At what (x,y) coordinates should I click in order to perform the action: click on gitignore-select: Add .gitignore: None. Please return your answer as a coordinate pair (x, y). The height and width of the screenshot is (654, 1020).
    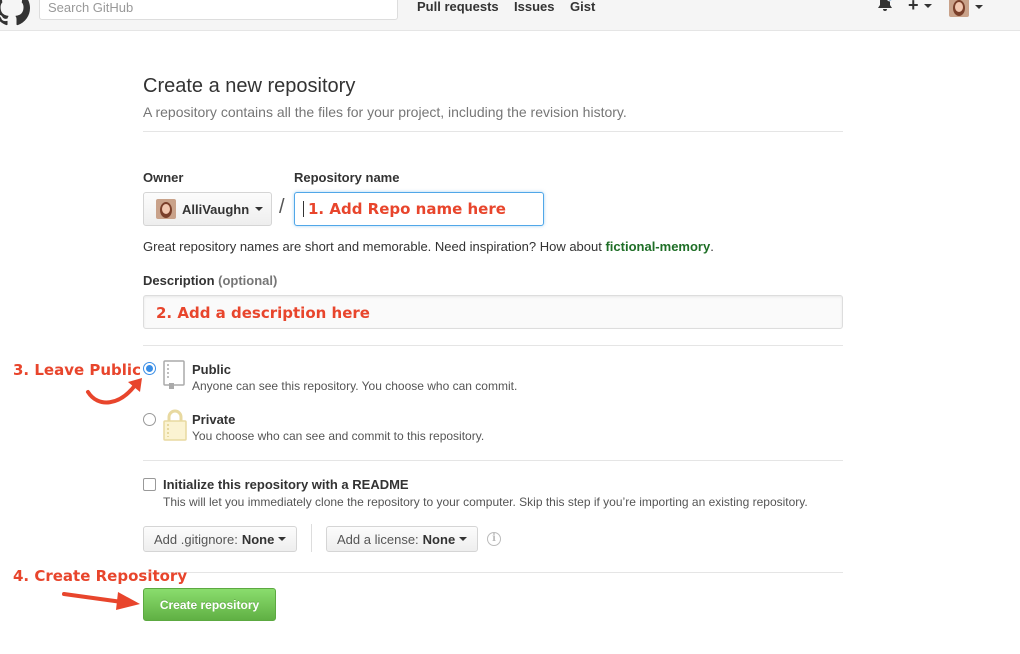
    Looking at the image, I should click on (220, 539).